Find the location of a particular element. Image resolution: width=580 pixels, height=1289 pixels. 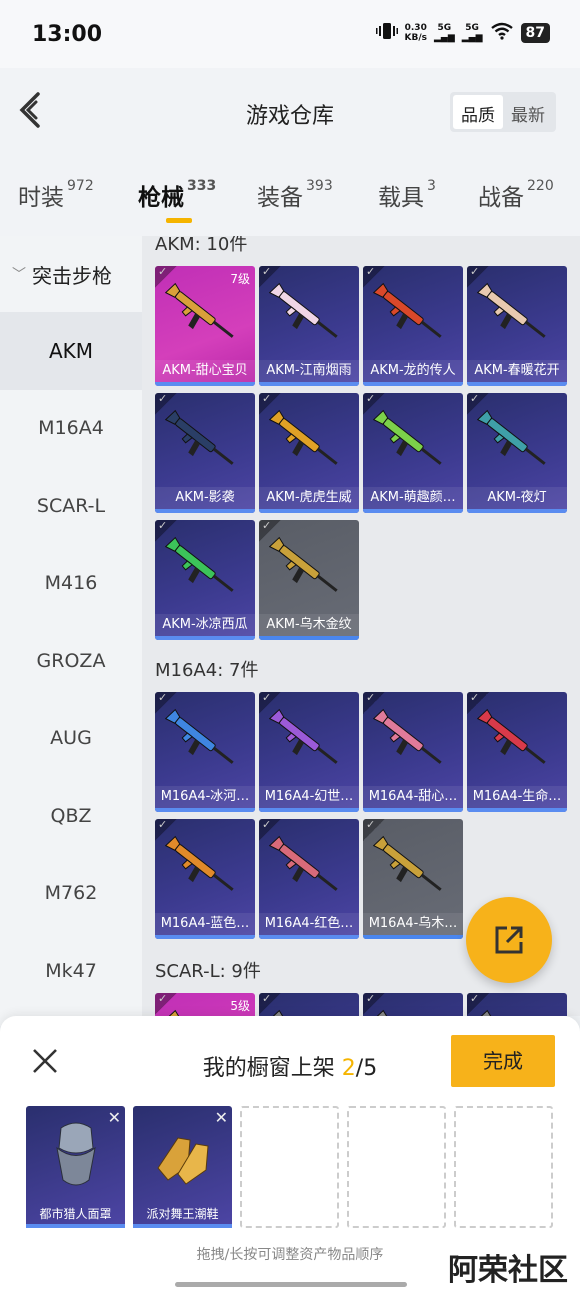

tab-guns: 枪械 333 is located at coordinates (177, 200).